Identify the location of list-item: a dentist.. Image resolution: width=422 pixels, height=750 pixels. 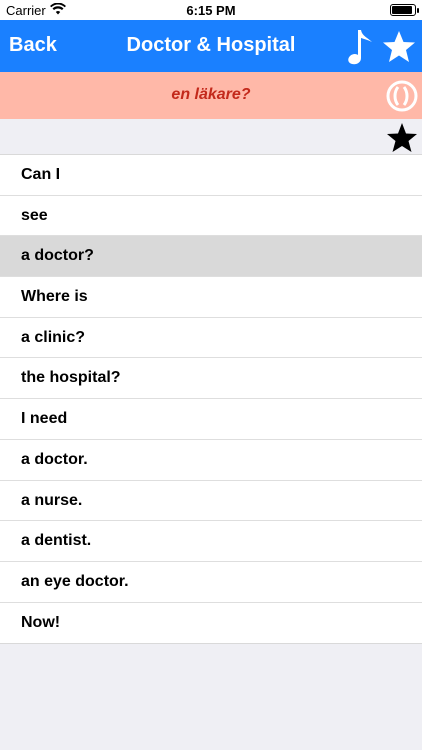
(211, 541).